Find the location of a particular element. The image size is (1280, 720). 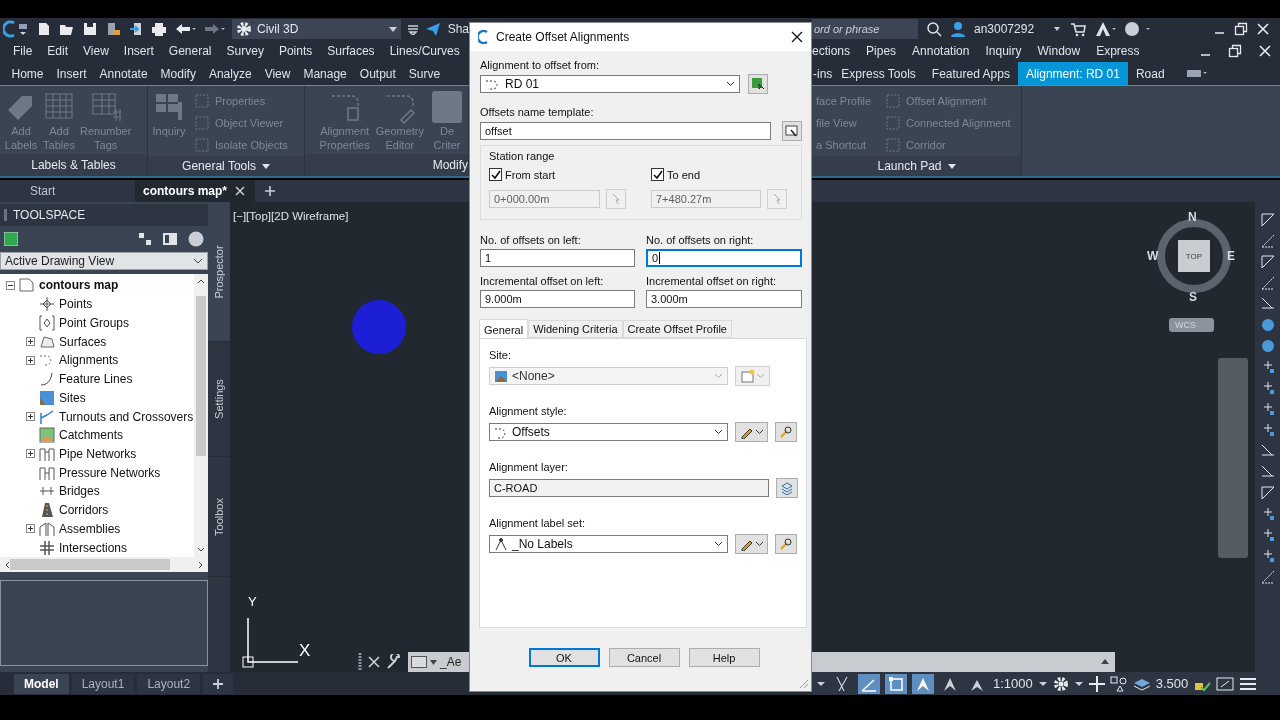

field-label: Alignment label set: is located at coordinates (537, 523).